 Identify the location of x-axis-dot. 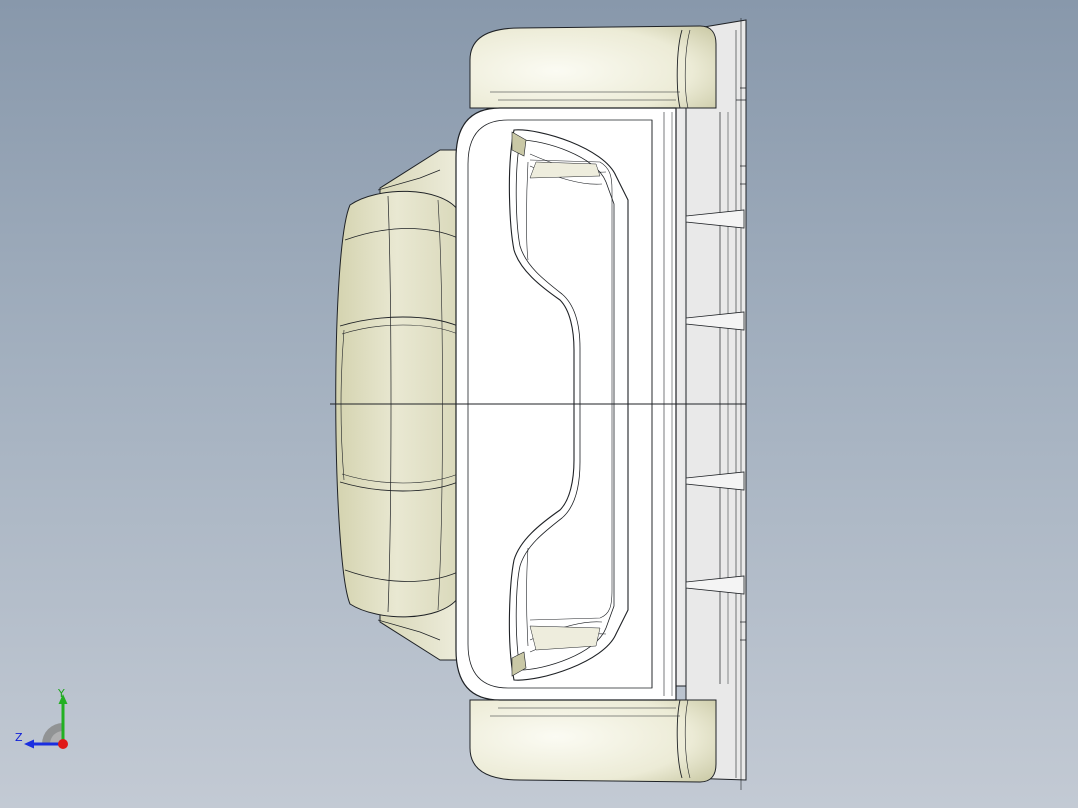
(63, 744).